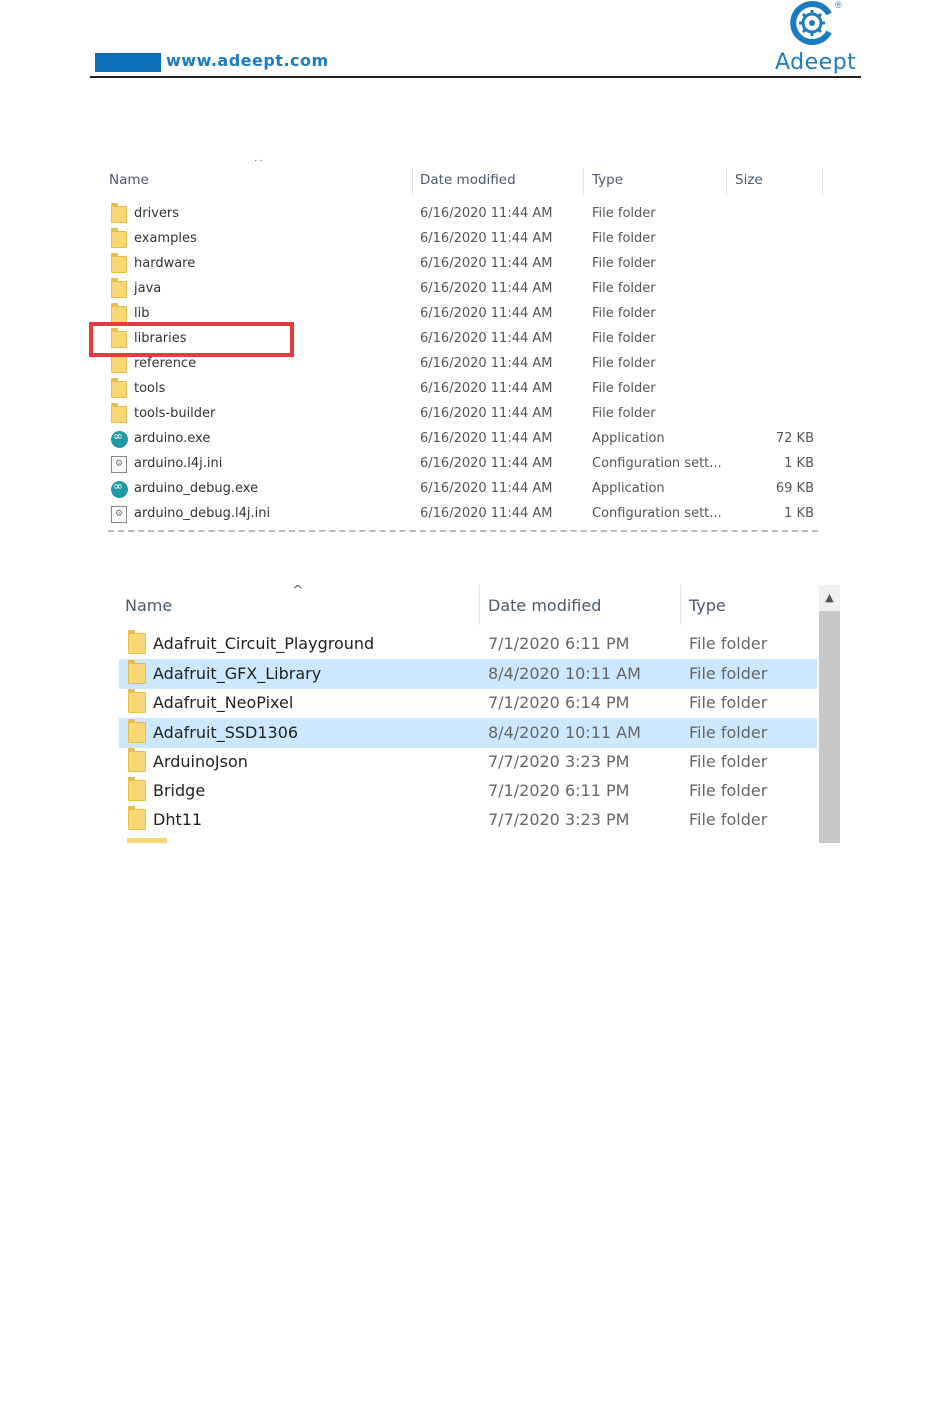 The height and width of the screenshot is (1408, 950). What do you see at coordinates (838, 5) in the screenshot?
I see `registered-mark: ®` at bounding box center [838, 5].